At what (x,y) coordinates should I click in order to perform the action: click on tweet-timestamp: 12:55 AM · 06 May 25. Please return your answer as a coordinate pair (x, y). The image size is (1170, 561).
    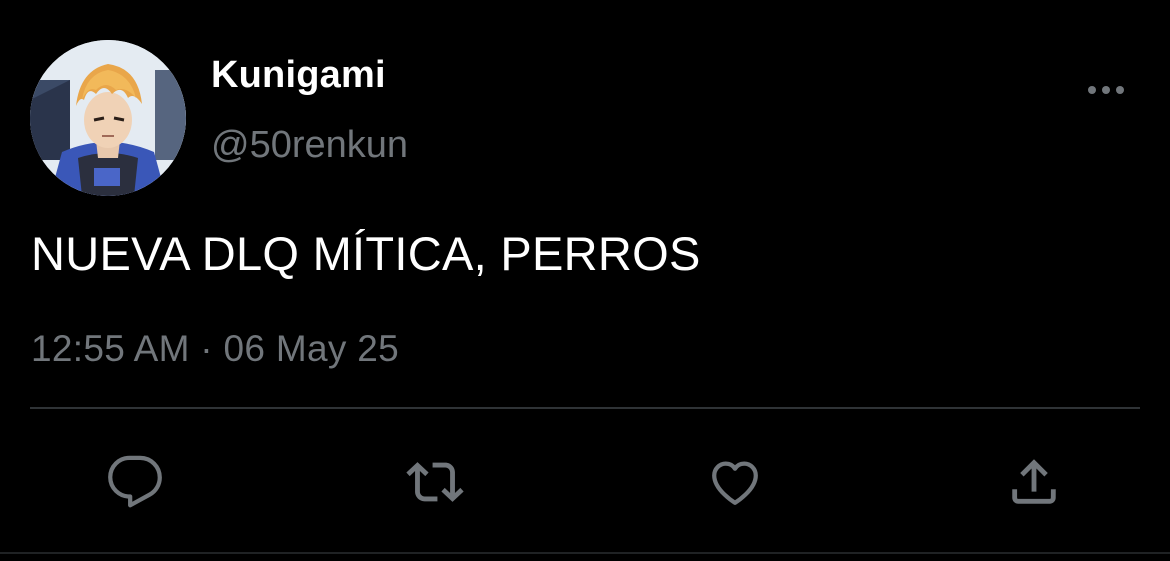
    Looking at the image, I should click on (215, 348).